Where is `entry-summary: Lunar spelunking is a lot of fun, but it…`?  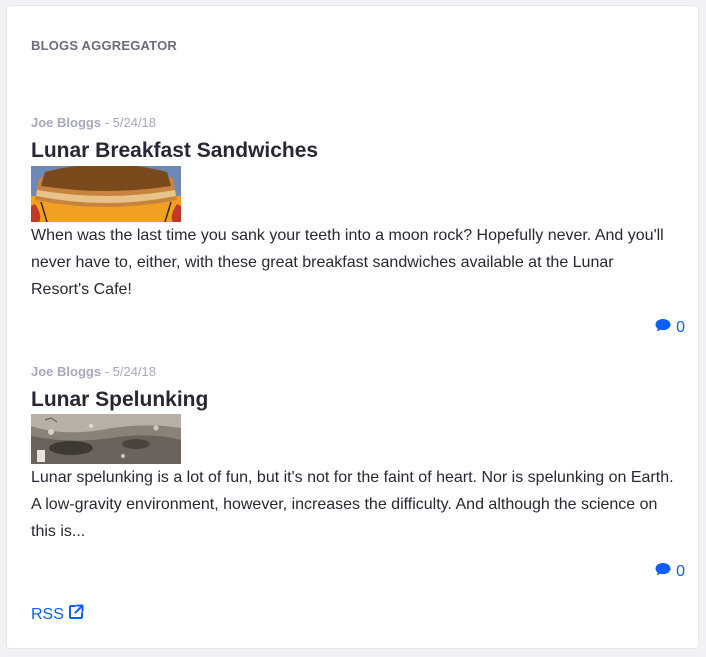 entry-summary: Lunar spelunking is a lot of fun, but it… is located at coordinates (352, 504).